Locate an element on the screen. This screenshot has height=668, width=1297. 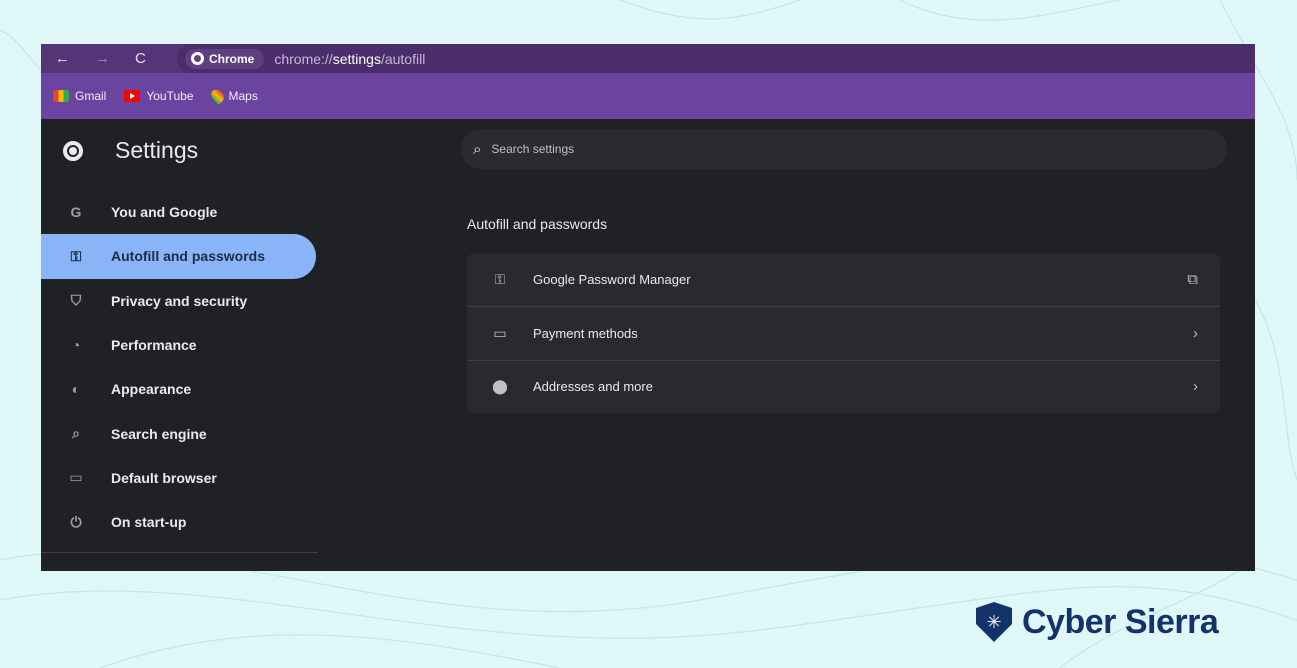
sidebar-item-label: Autofill and passwords is located at coordinates (188, 256).